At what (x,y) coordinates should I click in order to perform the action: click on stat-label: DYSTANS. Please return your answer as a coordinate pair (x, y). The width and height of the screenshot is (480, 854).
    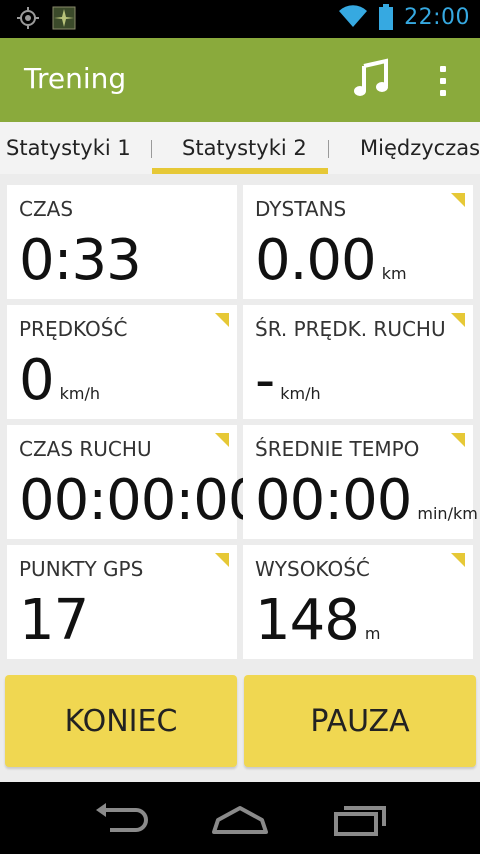
    Looking at the image, I should click on (301, 209).